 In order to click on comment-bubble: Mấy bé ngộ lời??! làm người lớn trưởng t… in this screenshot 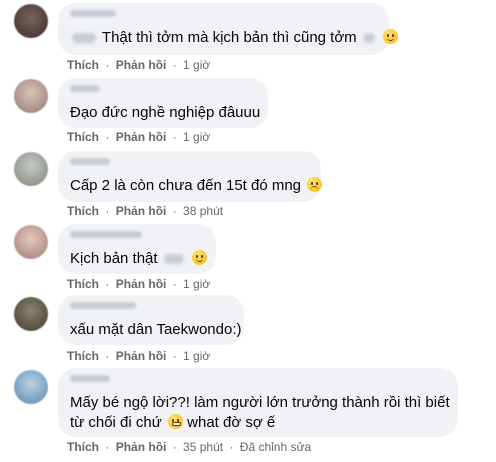, I will do `click(258, 402)`.